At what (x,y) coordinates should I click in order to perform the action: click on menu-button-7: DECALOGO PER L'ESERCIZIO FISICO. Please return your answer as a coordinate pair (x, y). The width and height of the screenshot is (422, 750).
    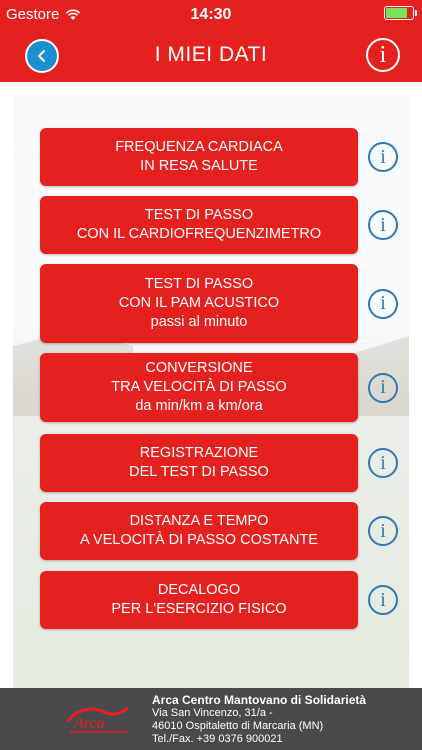
    Looking at the image, I should click on (199, 600).